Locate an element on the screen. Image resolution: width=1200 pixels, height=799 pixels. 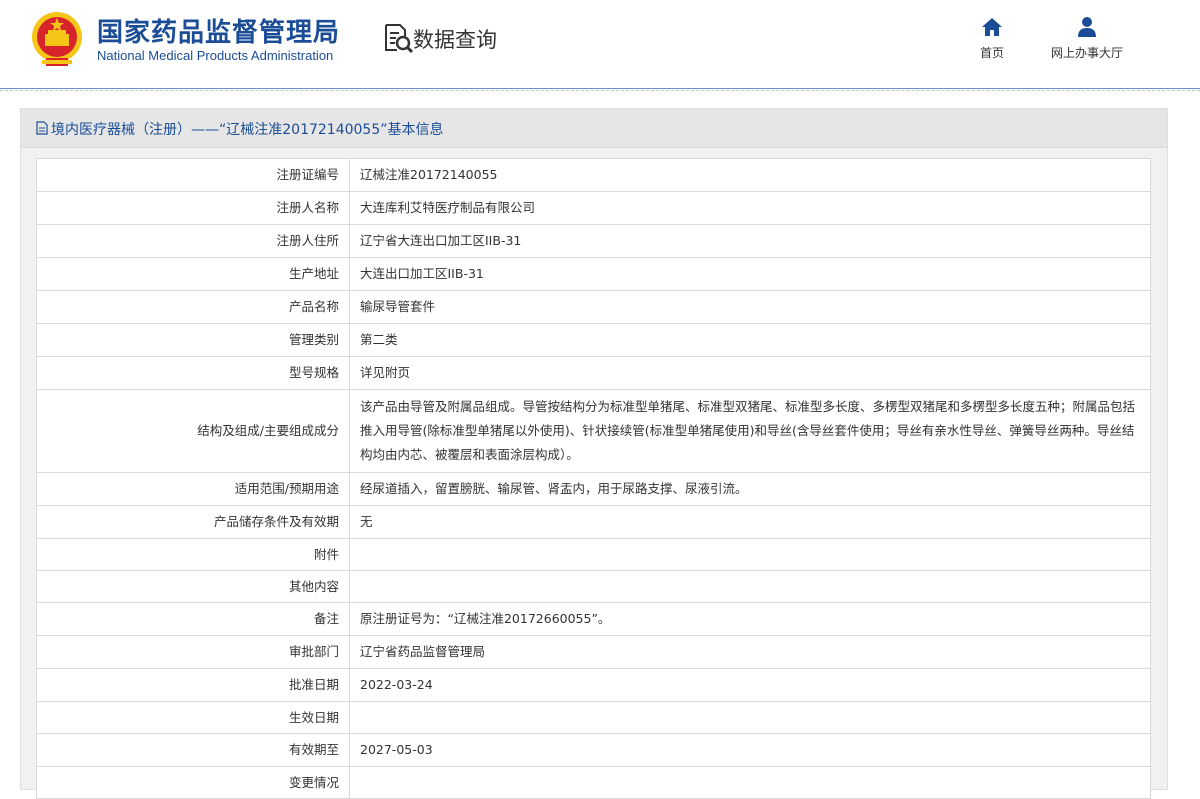
nav-online-hall-link: 网上办事大厅 is located at coordinates (1087, 38).